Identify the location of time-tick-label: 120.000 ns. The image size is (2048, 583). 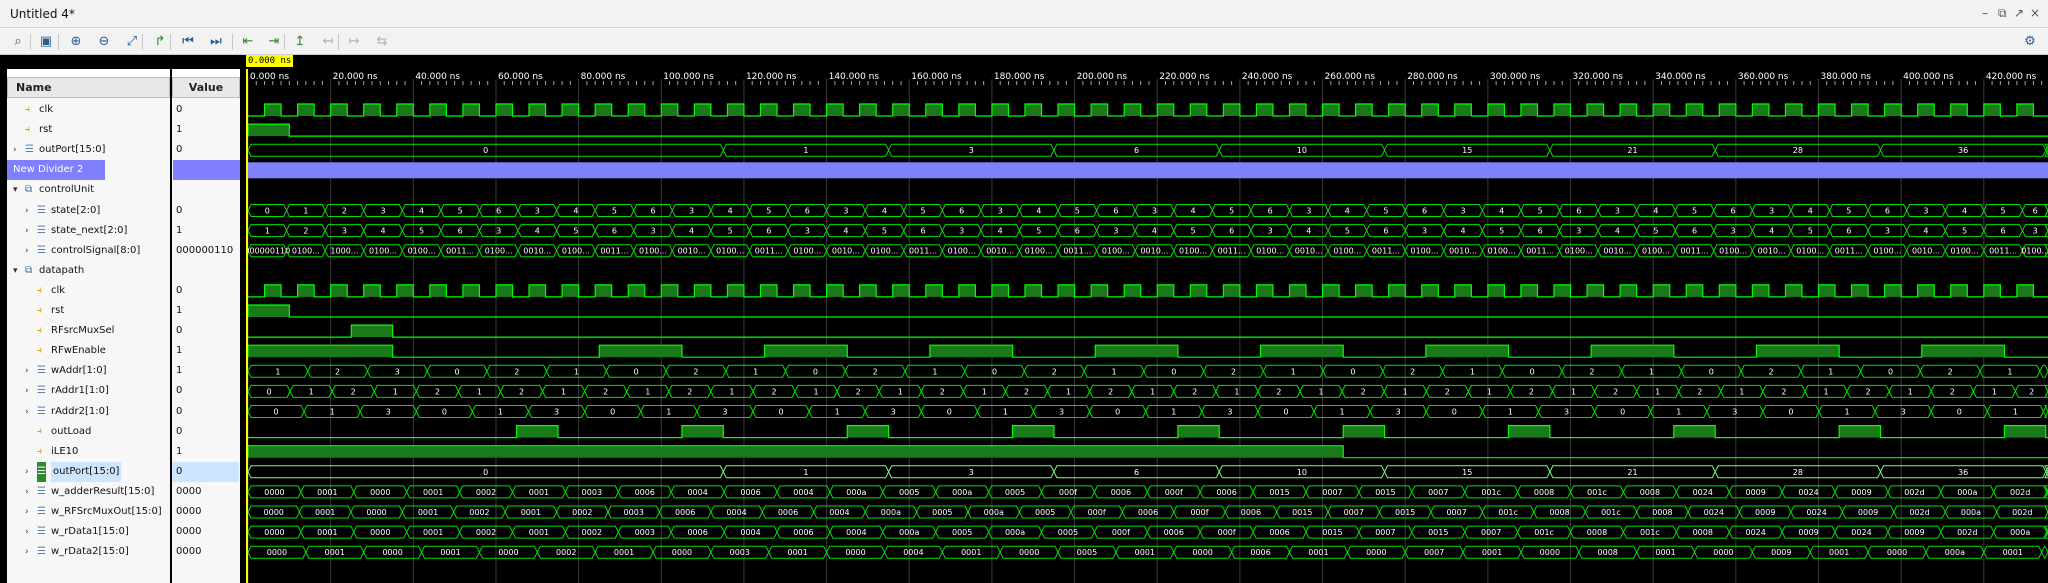
(771, 77).